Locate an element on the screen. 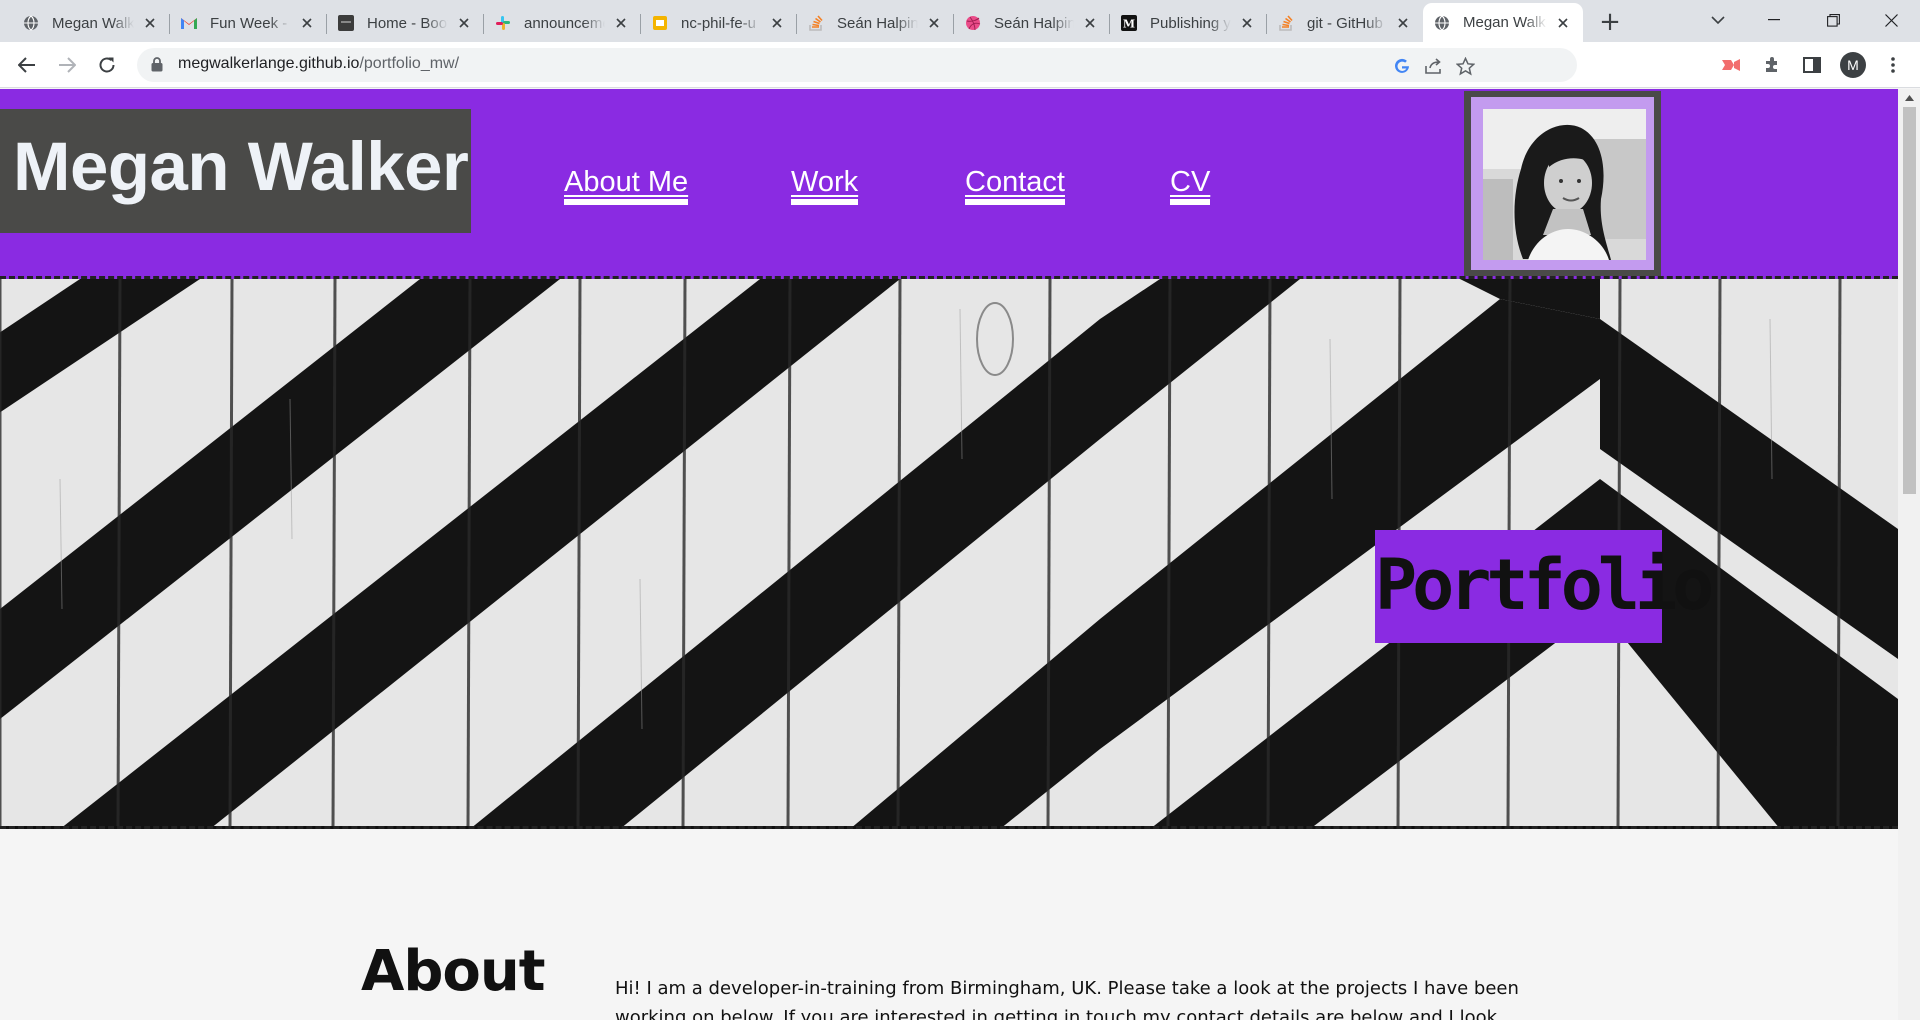 The image size is (1920, 1020). profile-photo-frame is located at coordinates (1562, 183).